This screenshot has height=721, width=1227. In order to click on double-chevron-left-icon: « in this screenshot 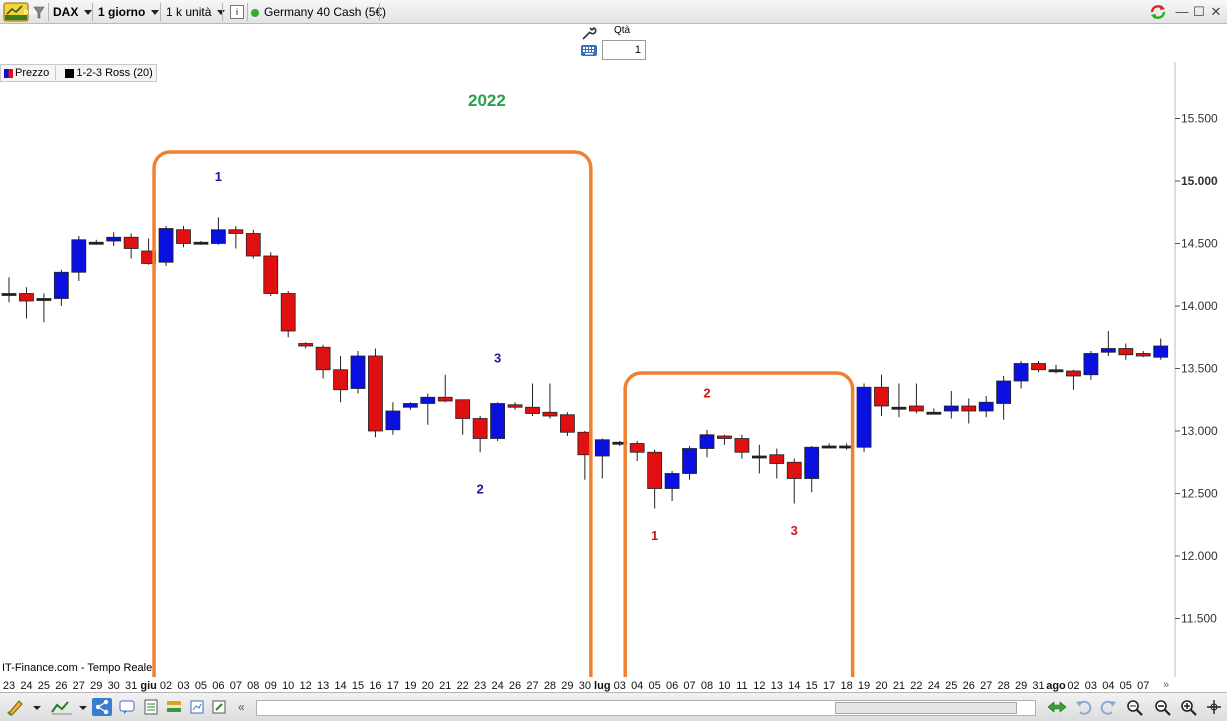, I will do `click(247, 707)`.